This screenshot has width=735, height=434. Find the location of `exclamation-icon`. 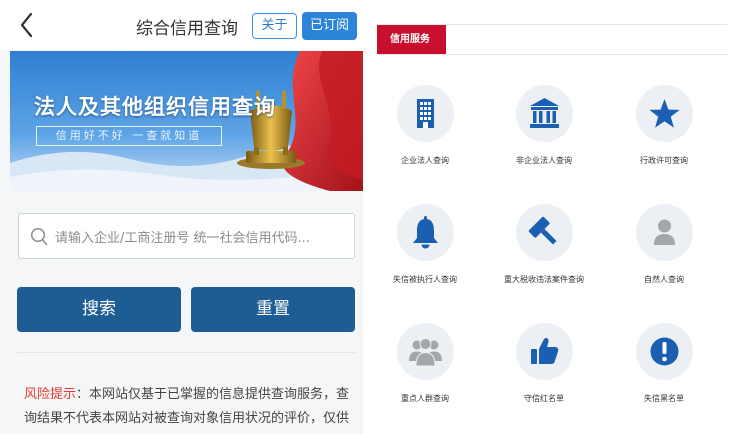

exclamation-icon is located at coordinates (664, 351).